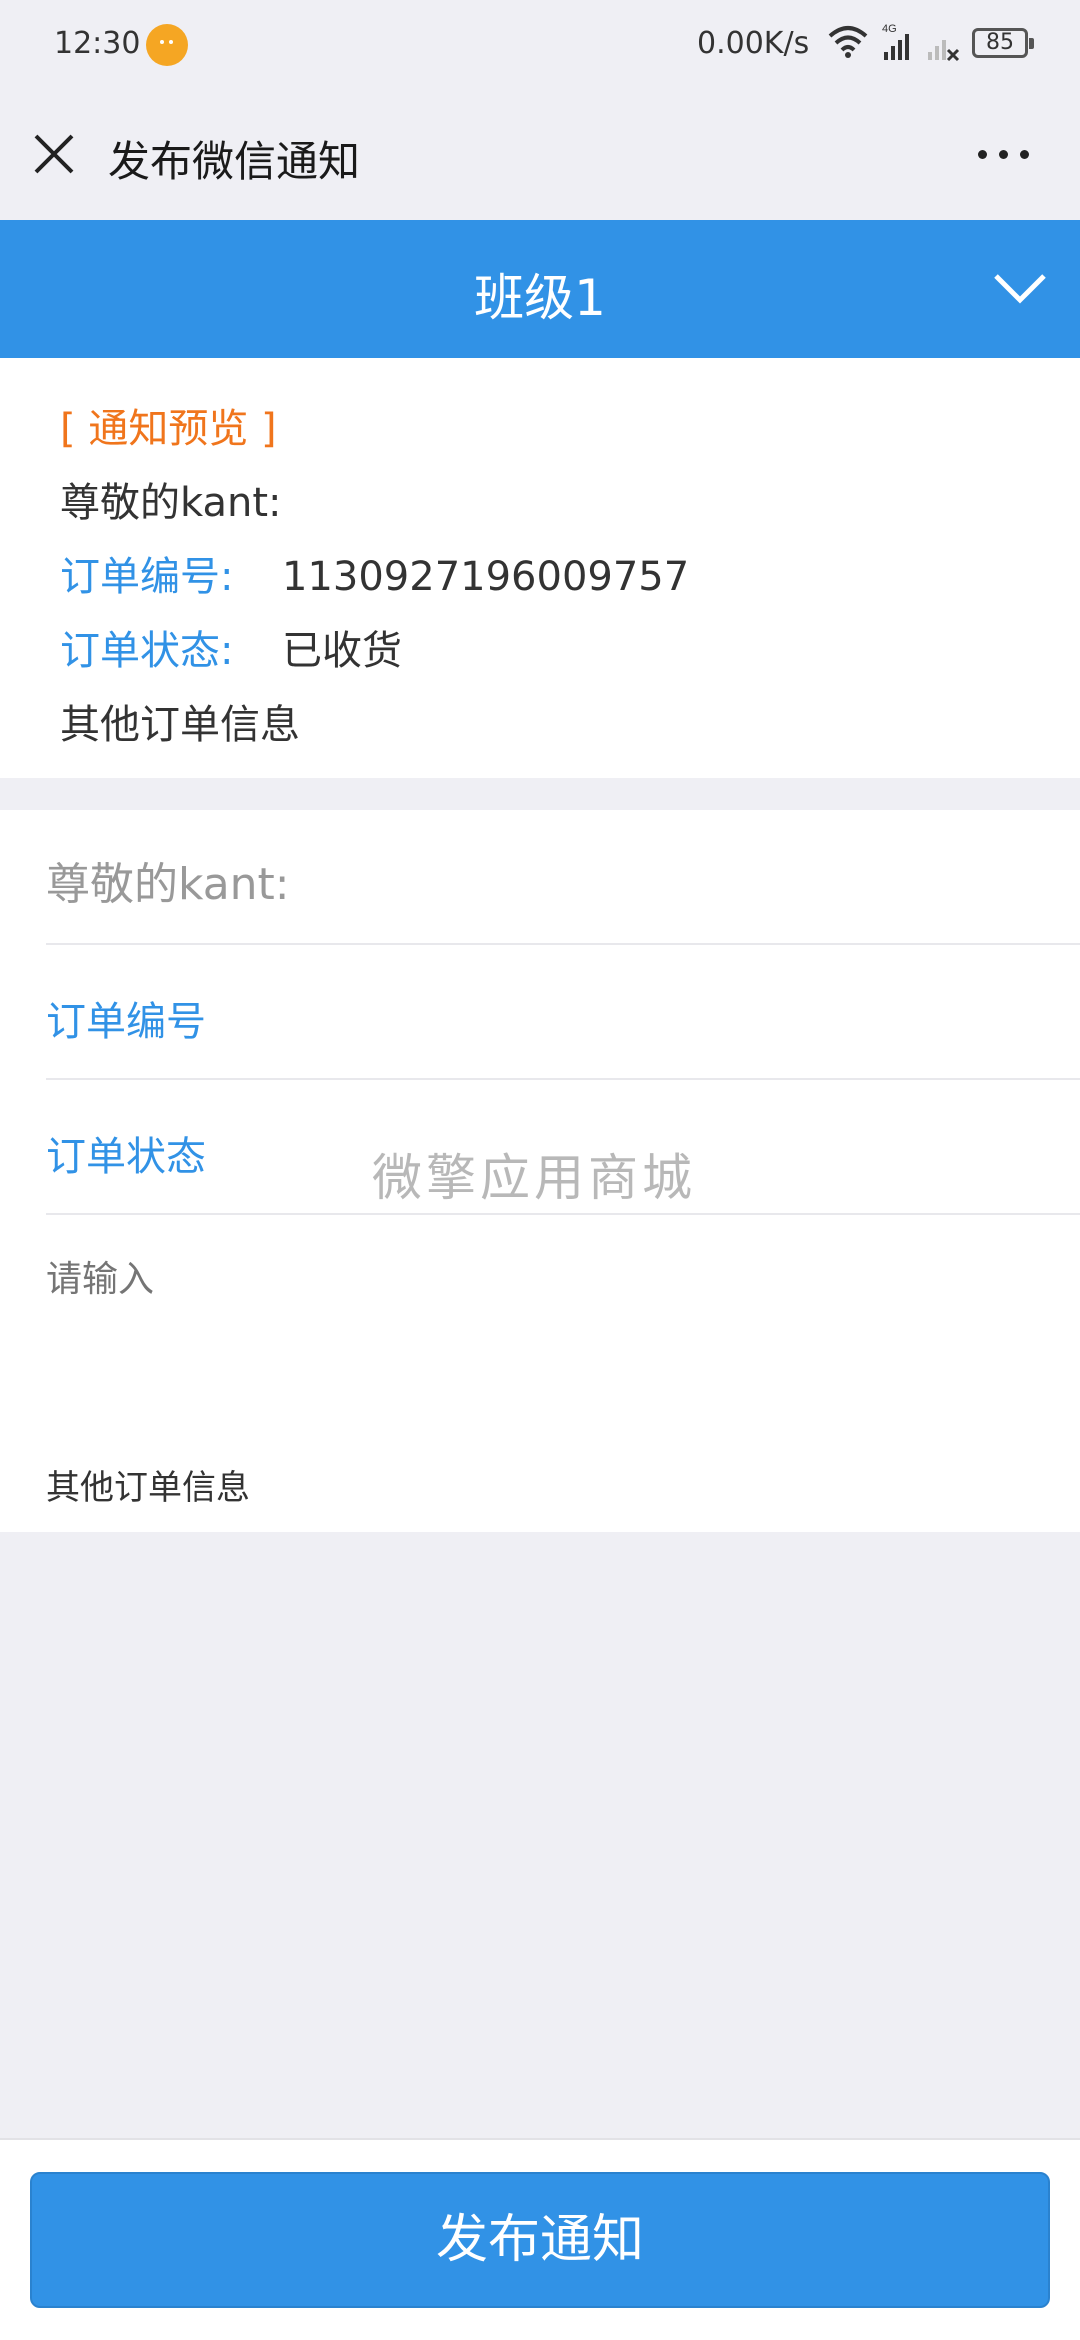 The height and width of the screenshot is (2340, 1080). What do you see at coordinates (895, 41) in the screenshot?
I see `signal-4g-icon: 4G` at bounding box center [895, 41].